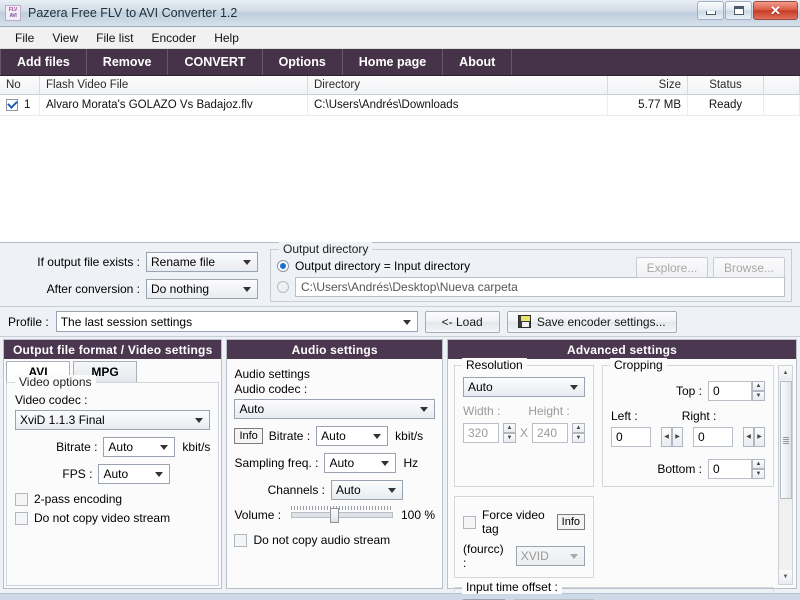  I want to click on column-header-directory: Directory, so click(458, 85).